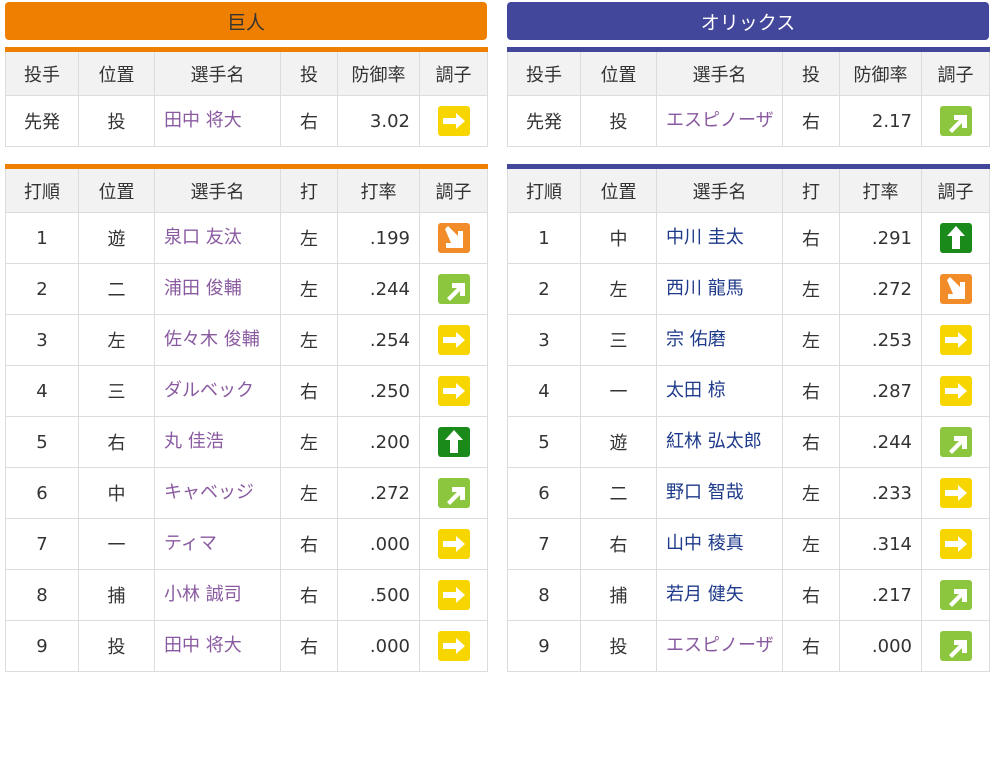 Image resolution: width=995 pixels, height=783 pixels. What do you see at coordinates (217, 238) in the screenshot?
I see `player-name-link: 泉口 友汰` at bounding box center [217, 238].